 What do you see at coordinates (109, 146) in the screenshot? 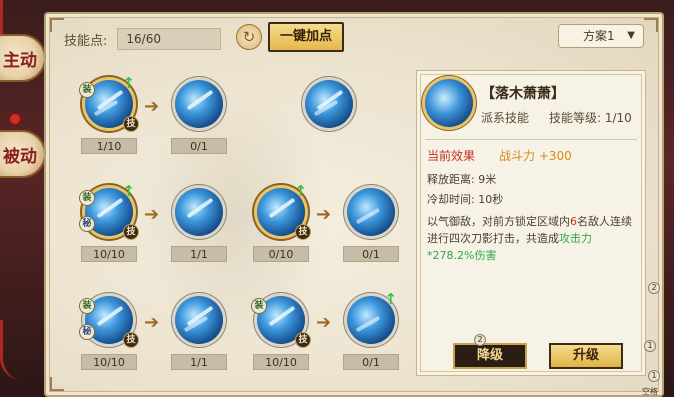
I see `skill-level: 1/10` at bounding box center [109, 146].